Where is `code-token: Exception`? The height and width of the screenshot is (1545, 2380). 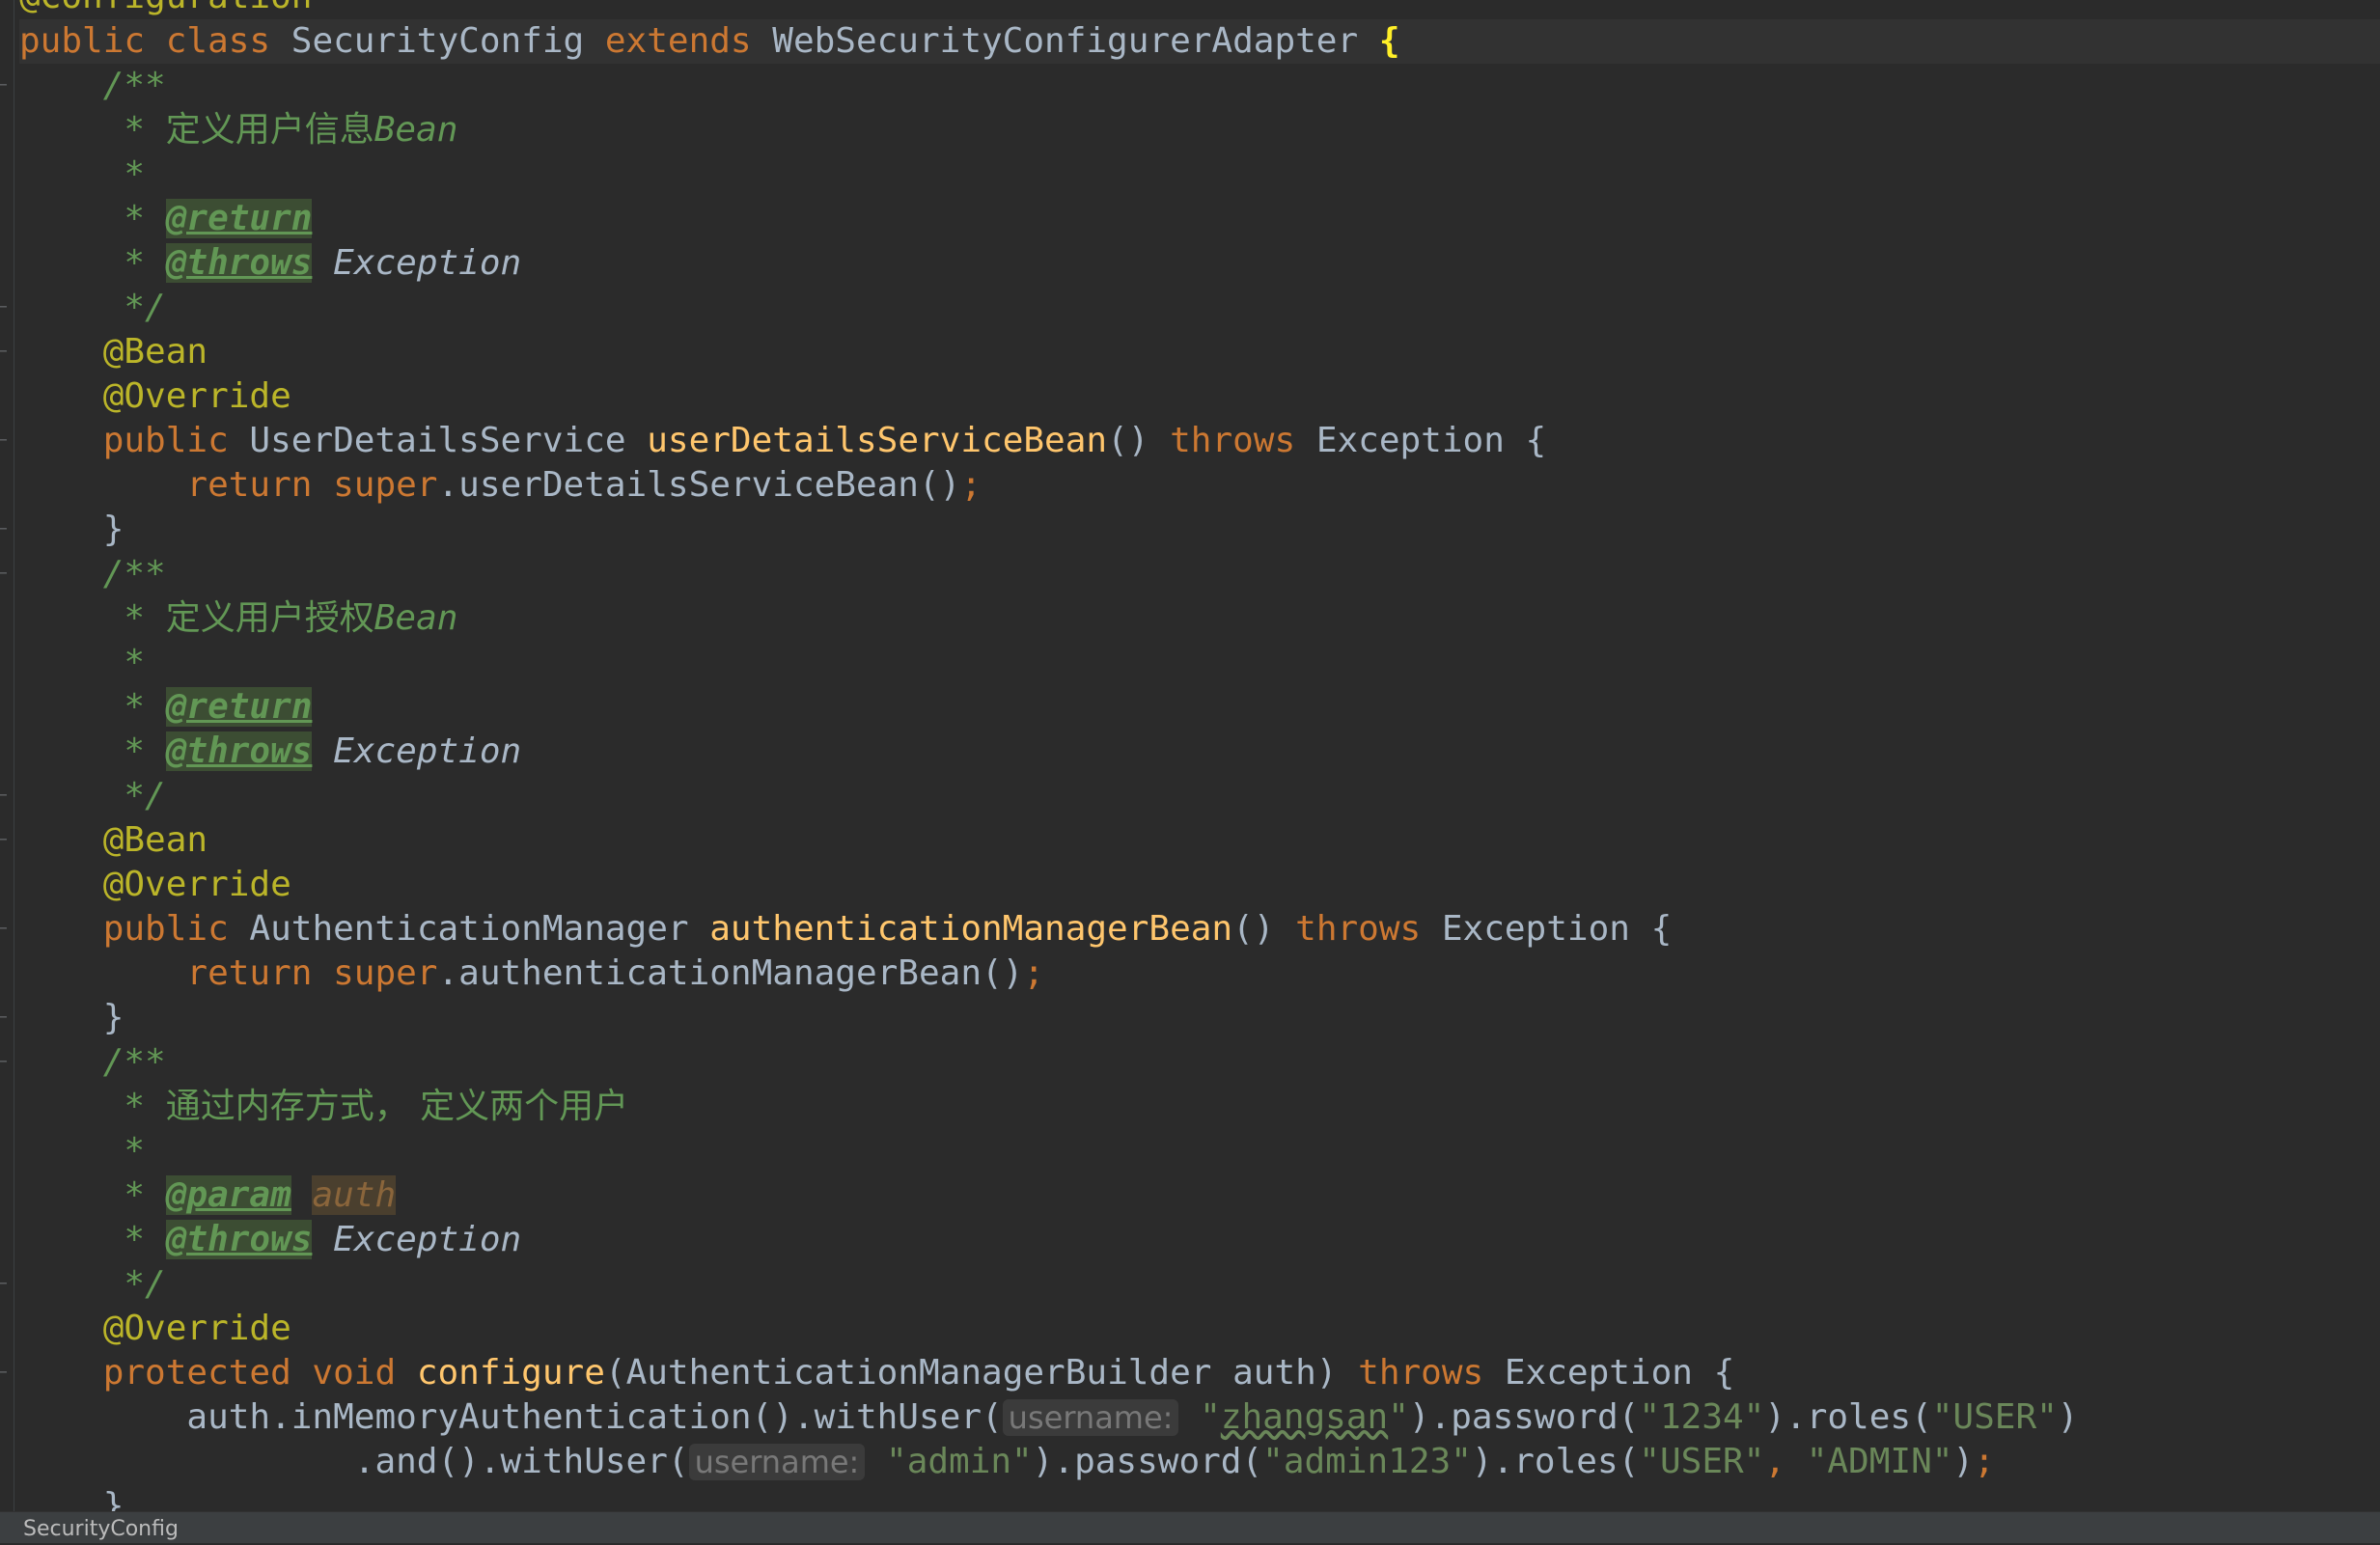 code-token: Exception is located at coordinates (427, 263).